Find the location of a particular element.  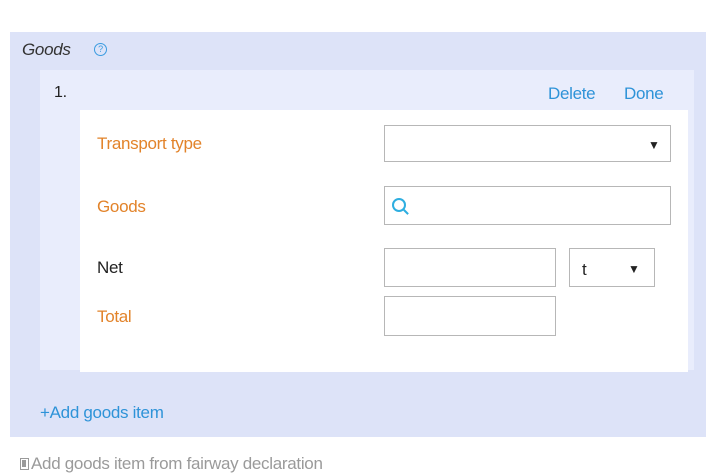

total-input is located at coordinates (470, 316).